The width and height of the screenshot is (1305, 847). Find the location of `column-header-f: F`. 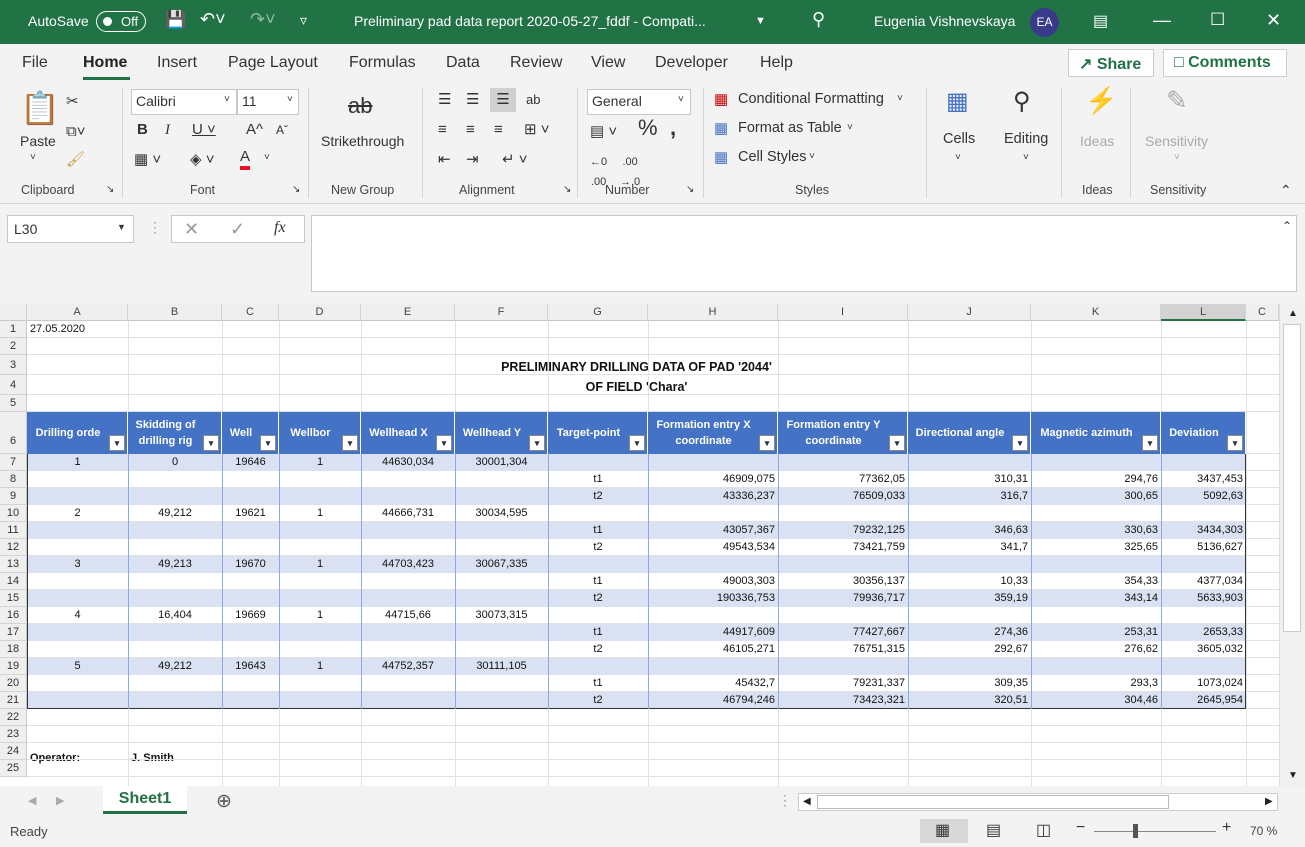

column-header-f: F is located at coordinates (501, 312).